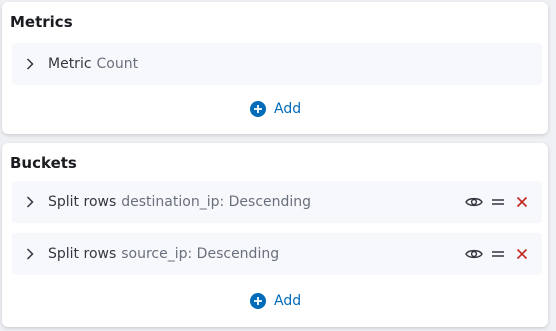 The image size is (556, 331). I want to click on bucket-row-description: destination_ip: Descending, so click(216, 202).